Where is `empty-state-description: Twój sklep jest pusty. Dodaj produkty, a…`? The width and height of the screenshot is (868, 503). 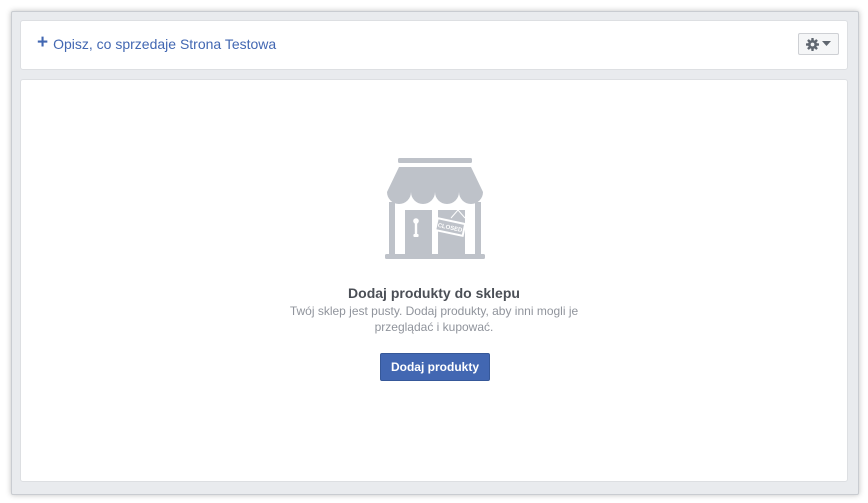 empty-state-description: Twój sklep jest pusty. Dodaj produkty, a… is located at coordinates (434, 319).